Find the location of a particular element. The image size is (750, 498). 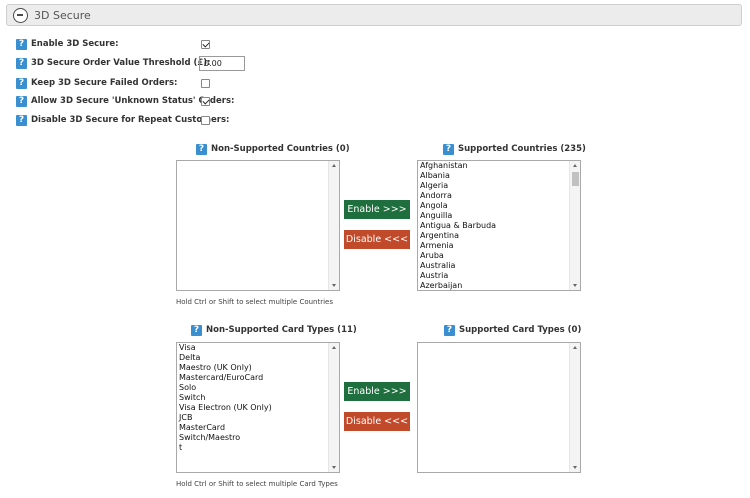

supported-card-types-list is located at coordinates (499, 407).